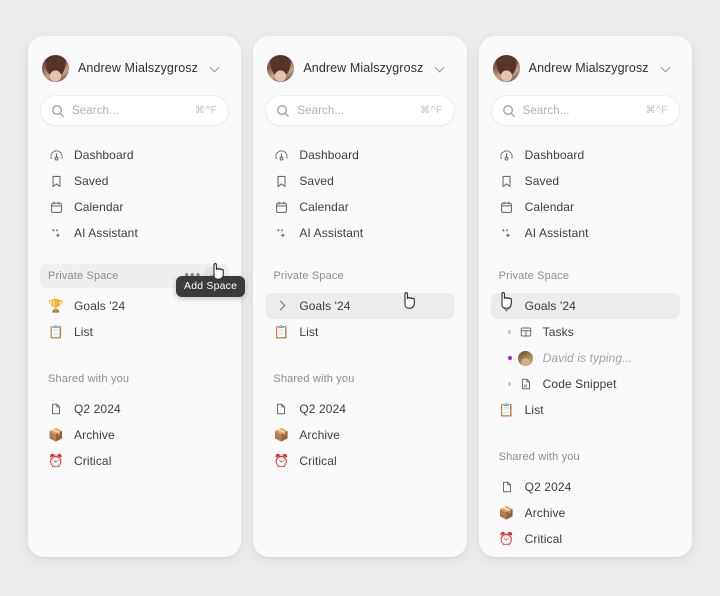 The width and height of the screenshot is (720, 596). I want to click on primary-nav-p2: Dashboard Saved Calendar AI Assistant, so click(359, 194).